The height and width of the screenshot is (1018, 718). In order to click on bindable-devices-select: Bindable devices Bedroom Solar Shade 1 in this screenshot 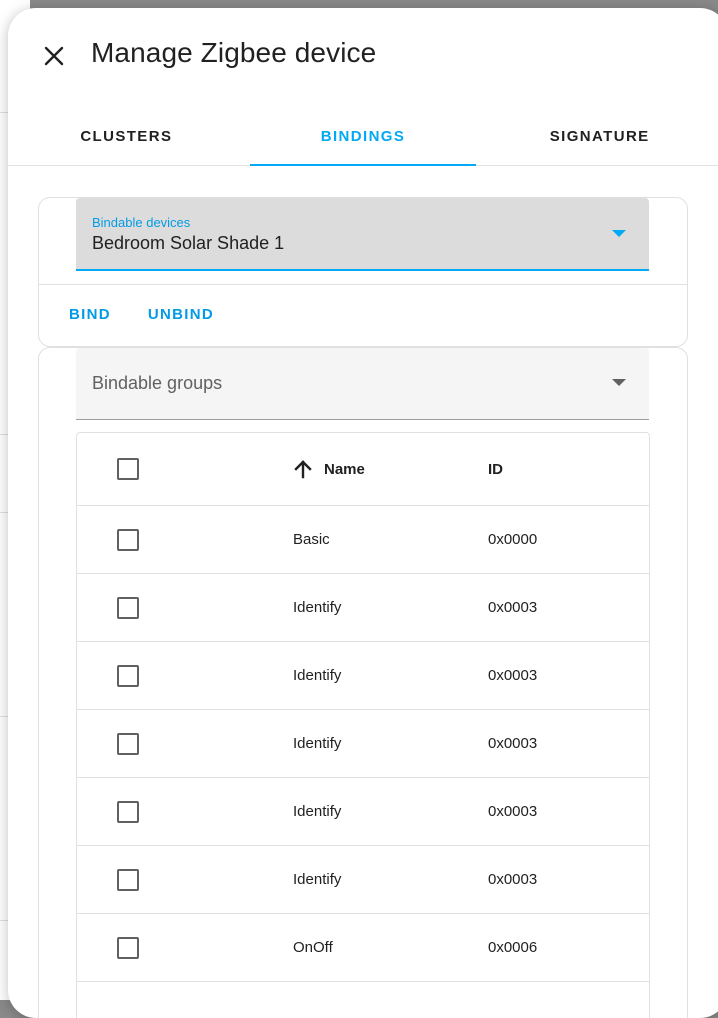, I will do `click(362, 234)`.